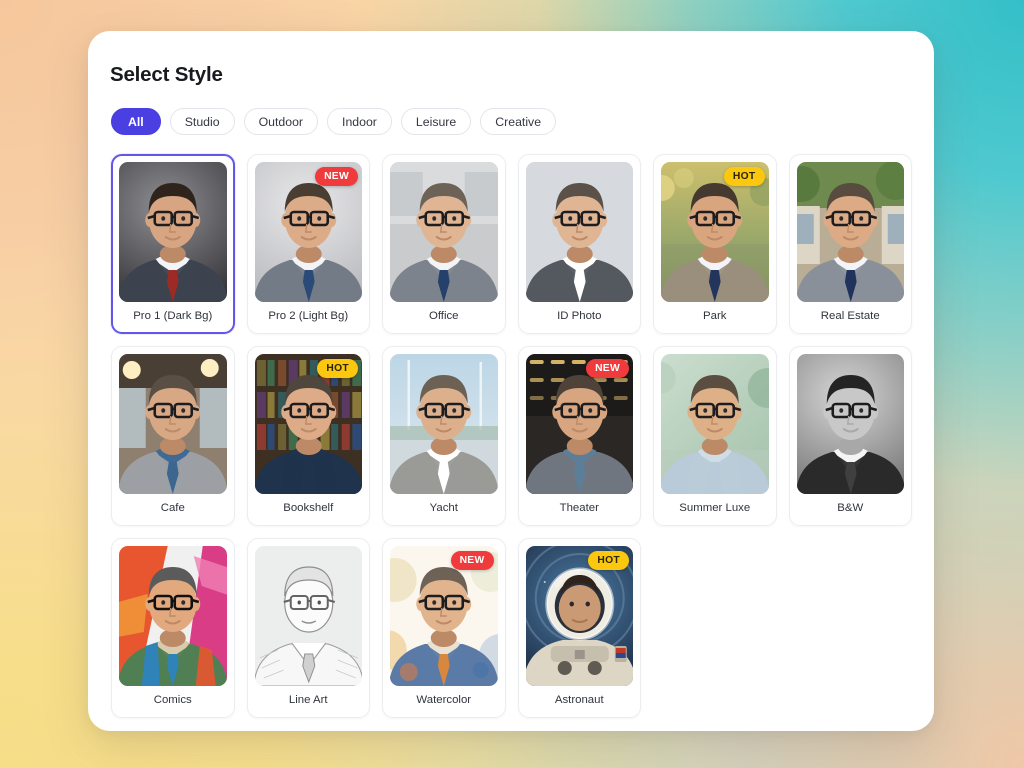 The width and height of the screenshot is (1024, 768). What do you see at coordinates (579, 628) in the screenshot?
I see `style-card: HOT Astronaut` at bounding box center [579, 628].